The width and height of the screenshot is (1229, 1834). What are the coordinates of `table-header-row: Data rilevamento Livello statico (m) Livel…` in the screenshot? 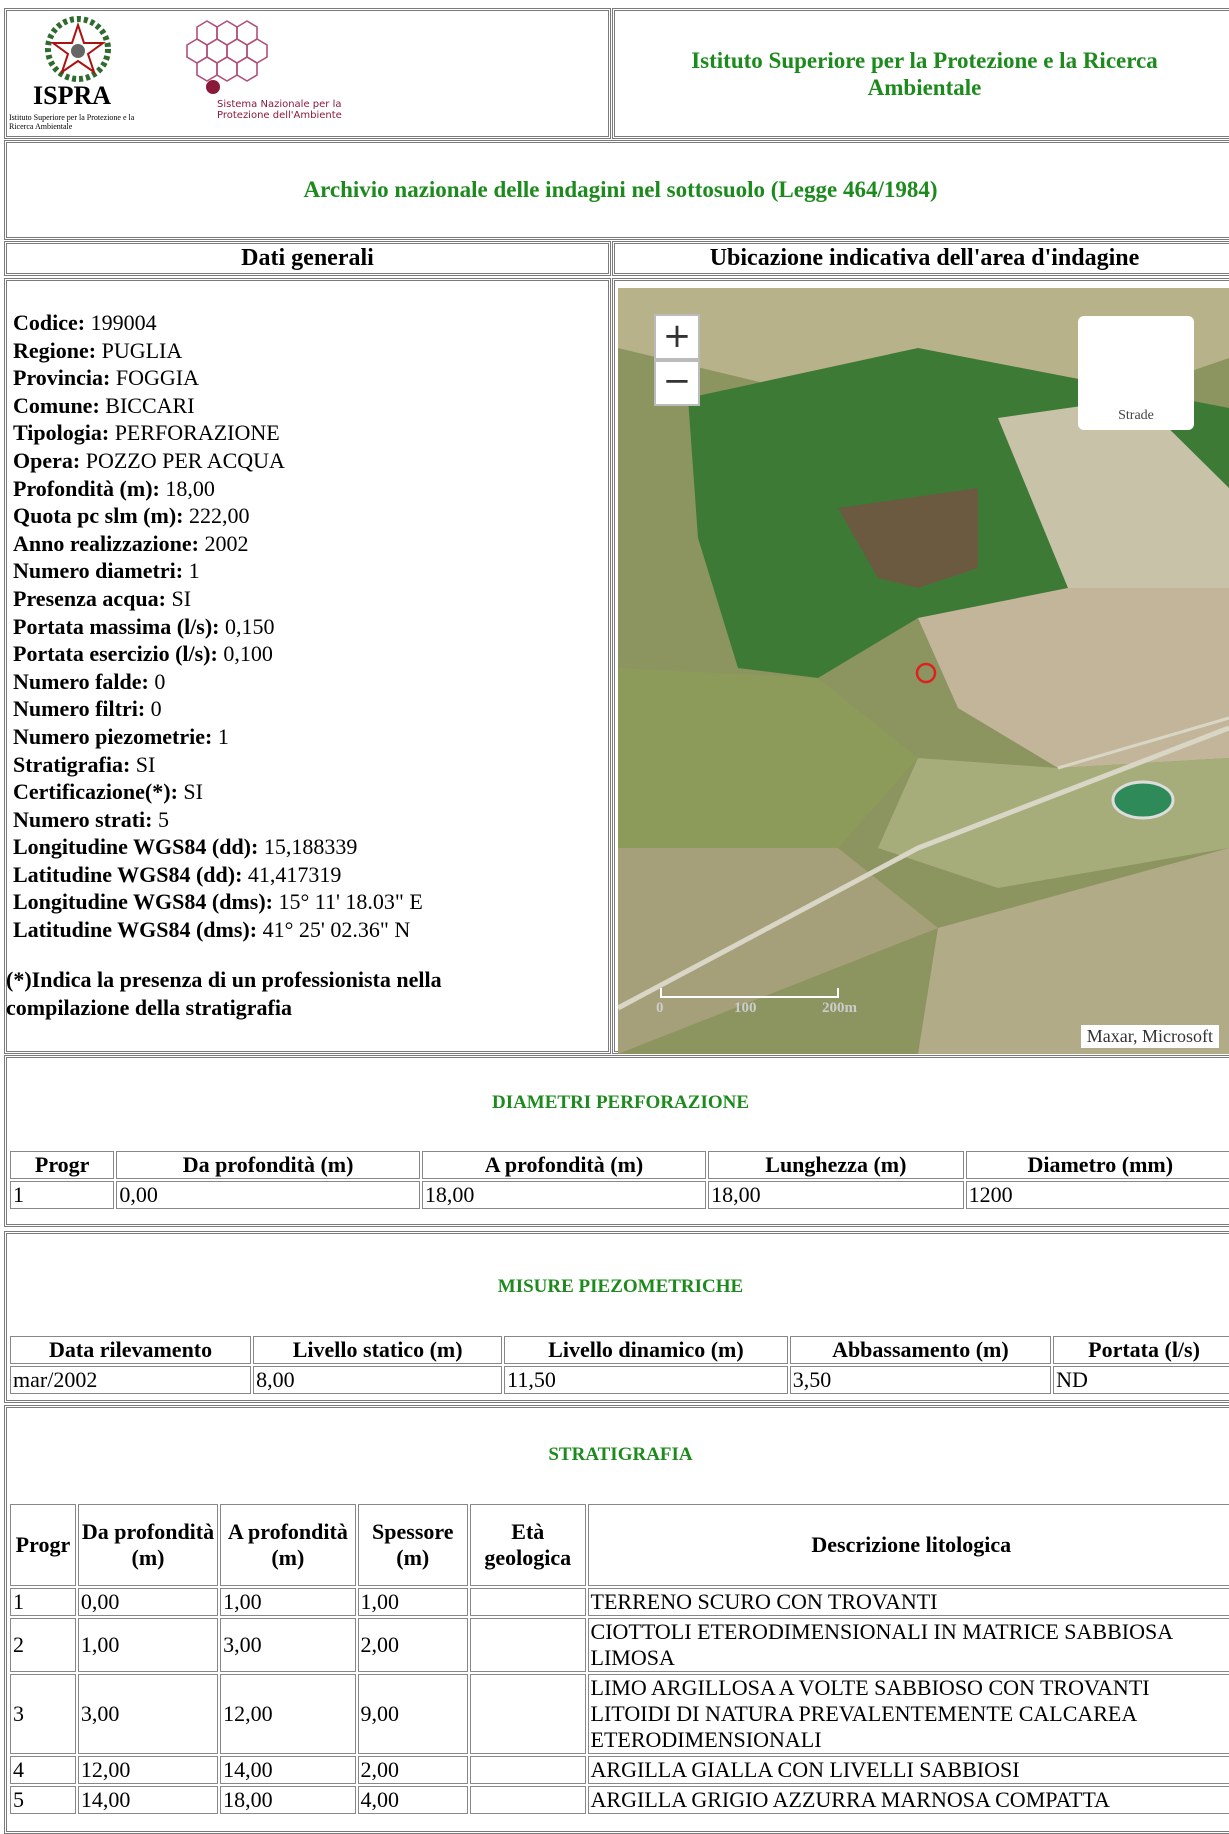 It's located at (619, 1350).